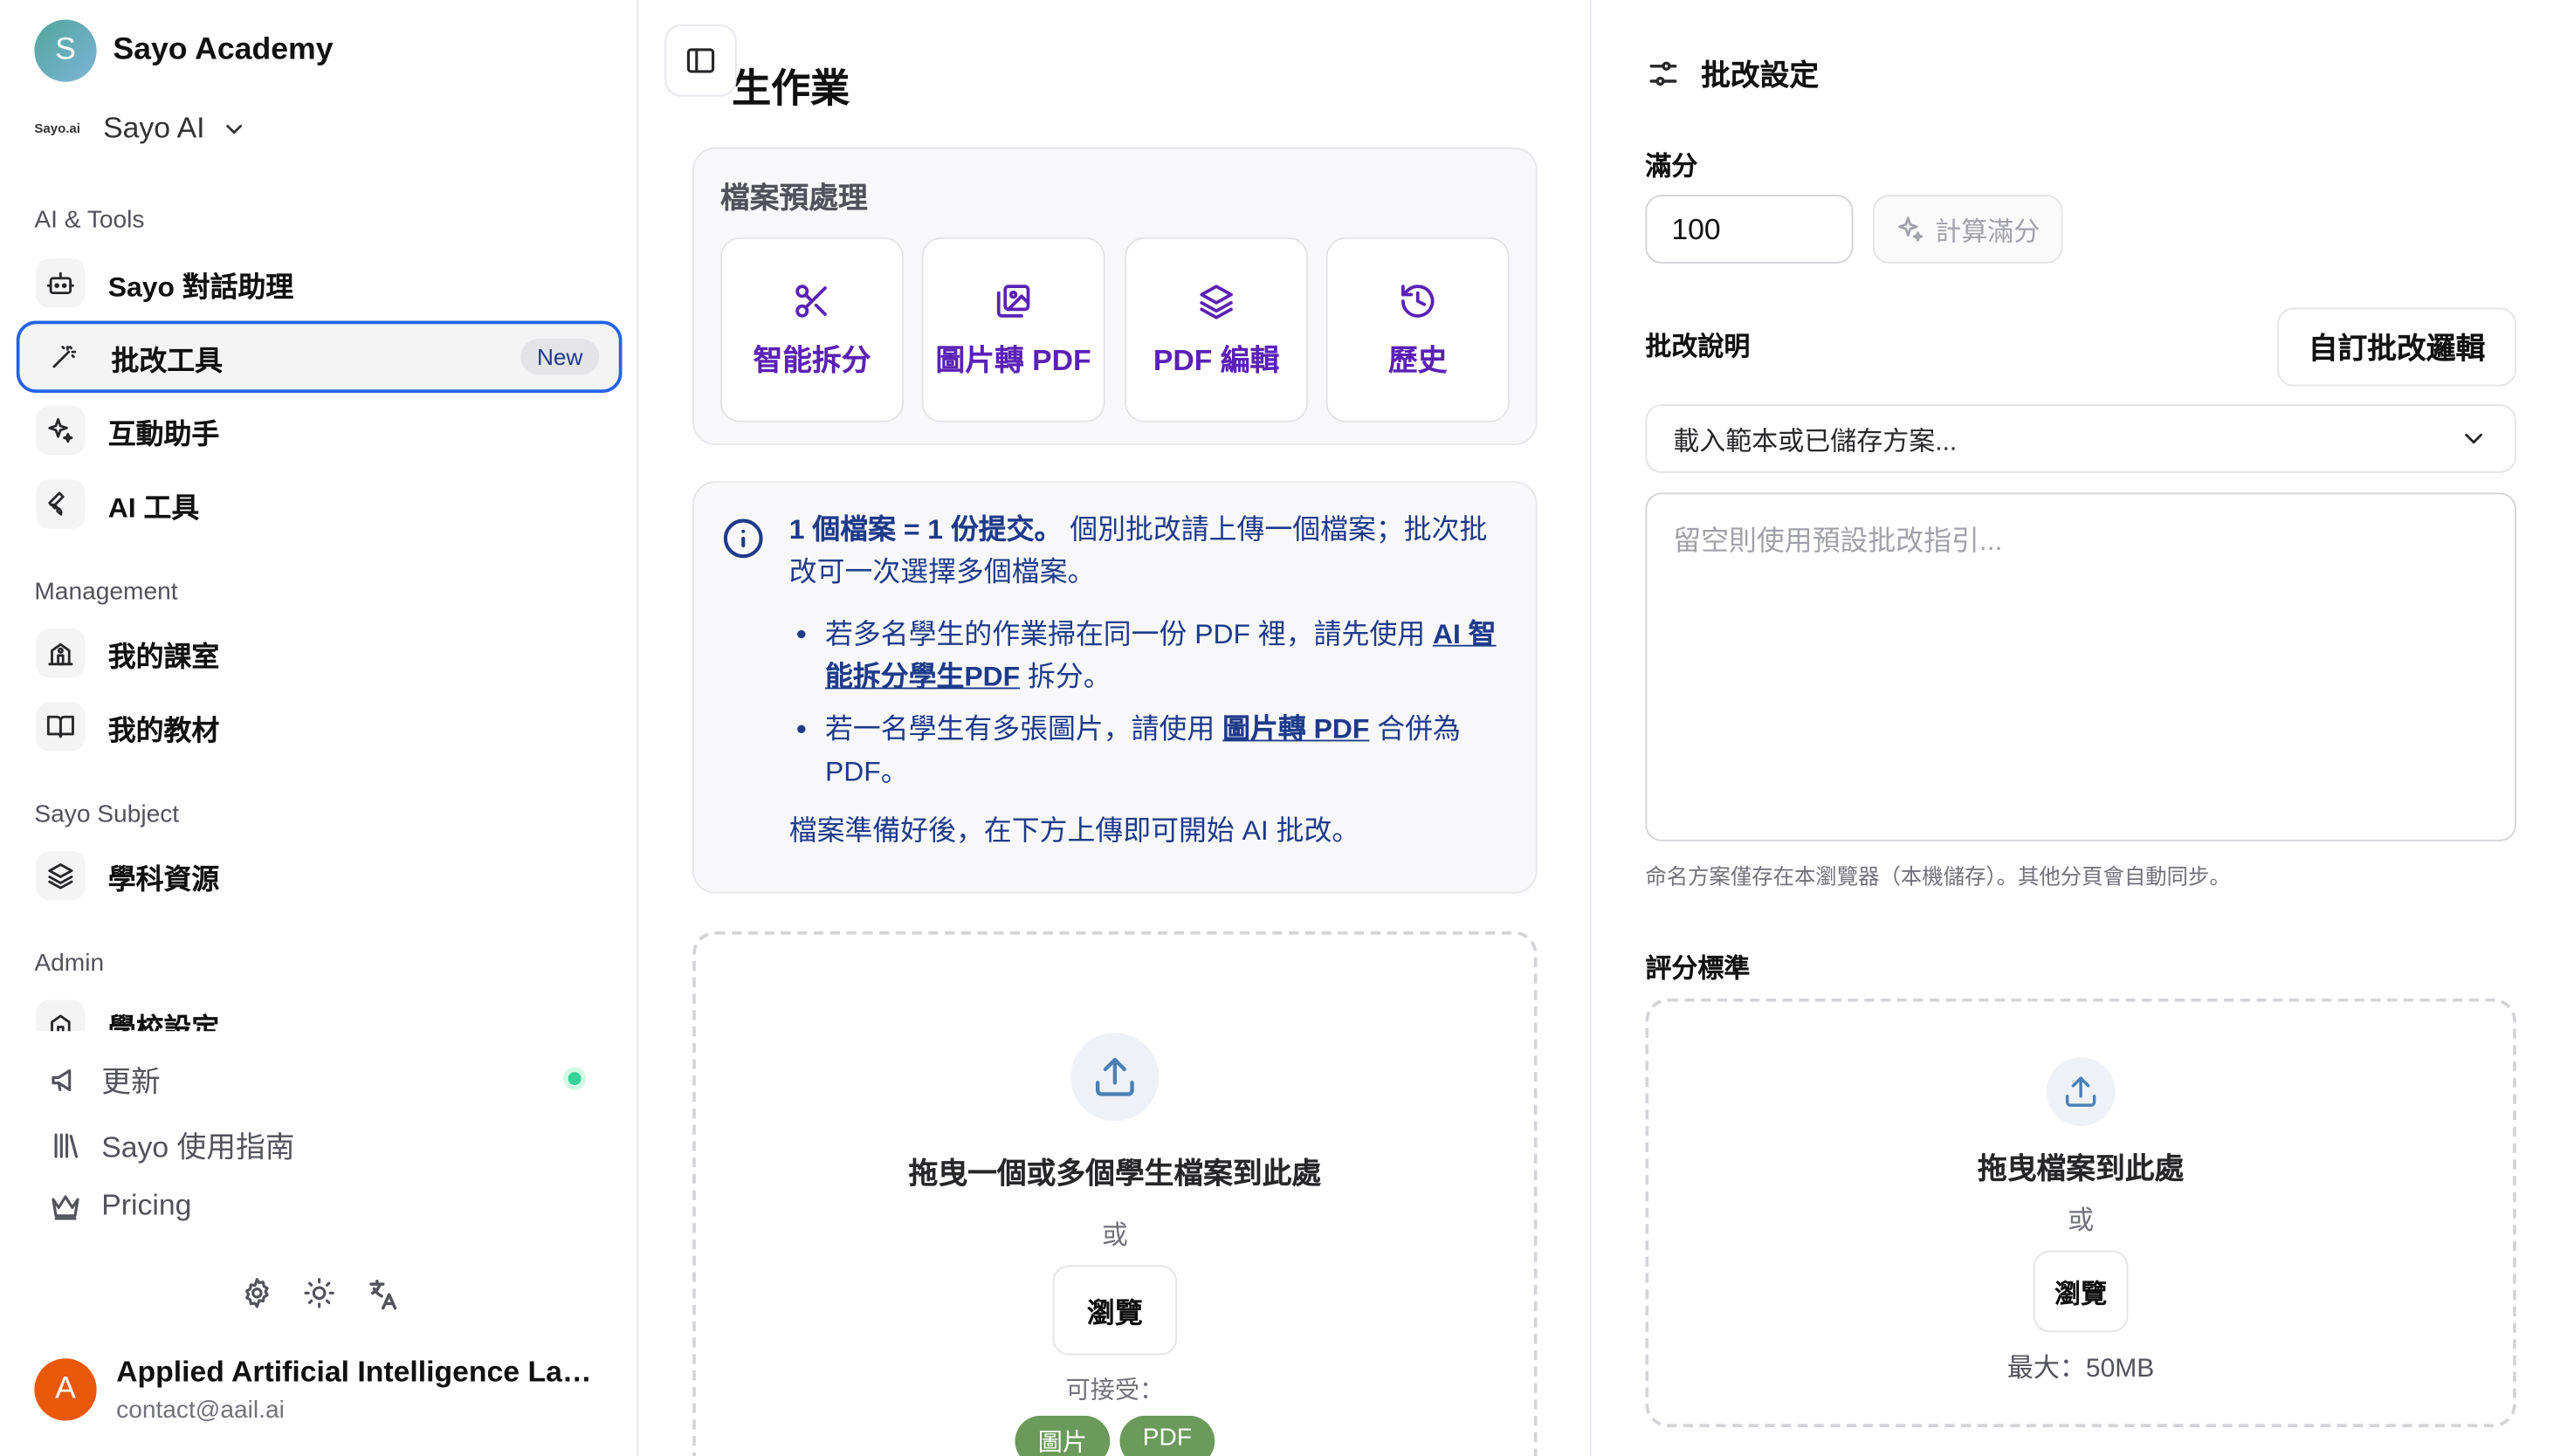 This screenshot has height=1456, width=2567. I want to click on updates-link: 更新, so click(105, 1080).